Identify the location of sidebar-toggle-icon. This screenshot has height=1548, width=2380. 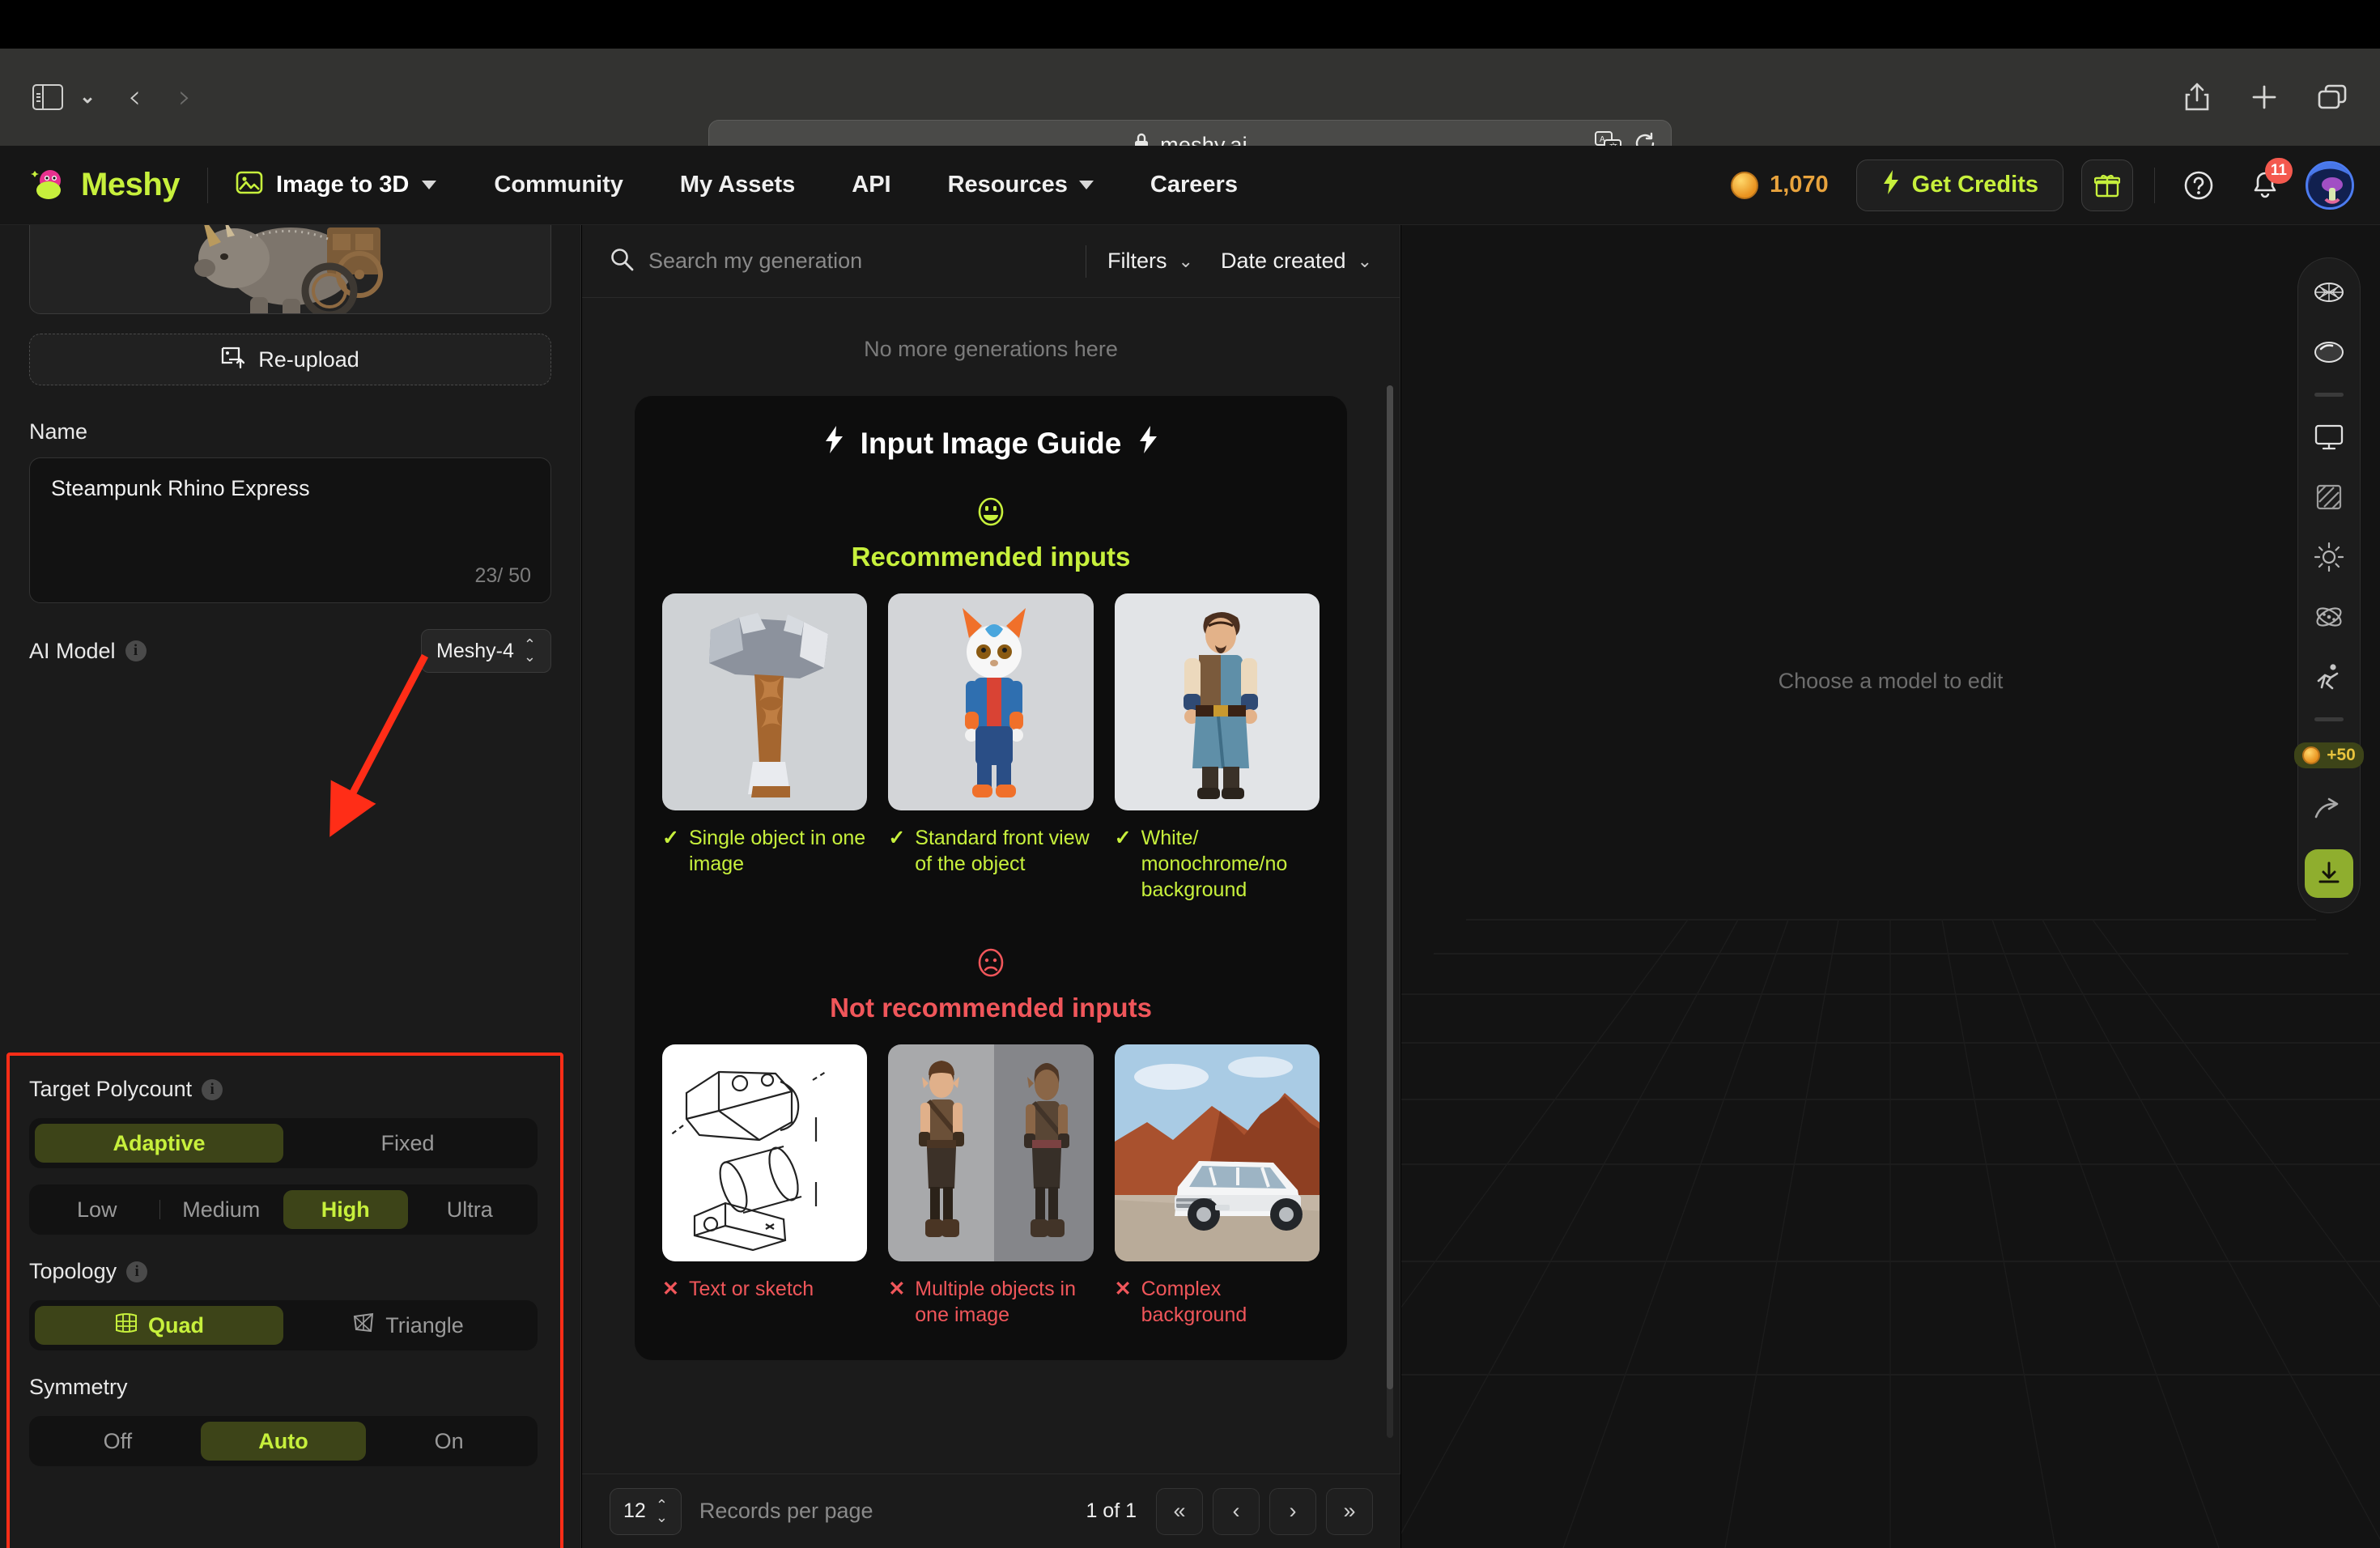
(47, 97).